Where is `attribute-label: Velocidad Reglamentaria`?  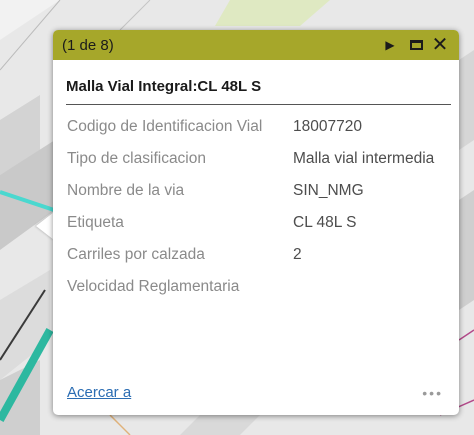
attribute-label: Velocidad Reglamentaria is located at coordinates (153, 286).